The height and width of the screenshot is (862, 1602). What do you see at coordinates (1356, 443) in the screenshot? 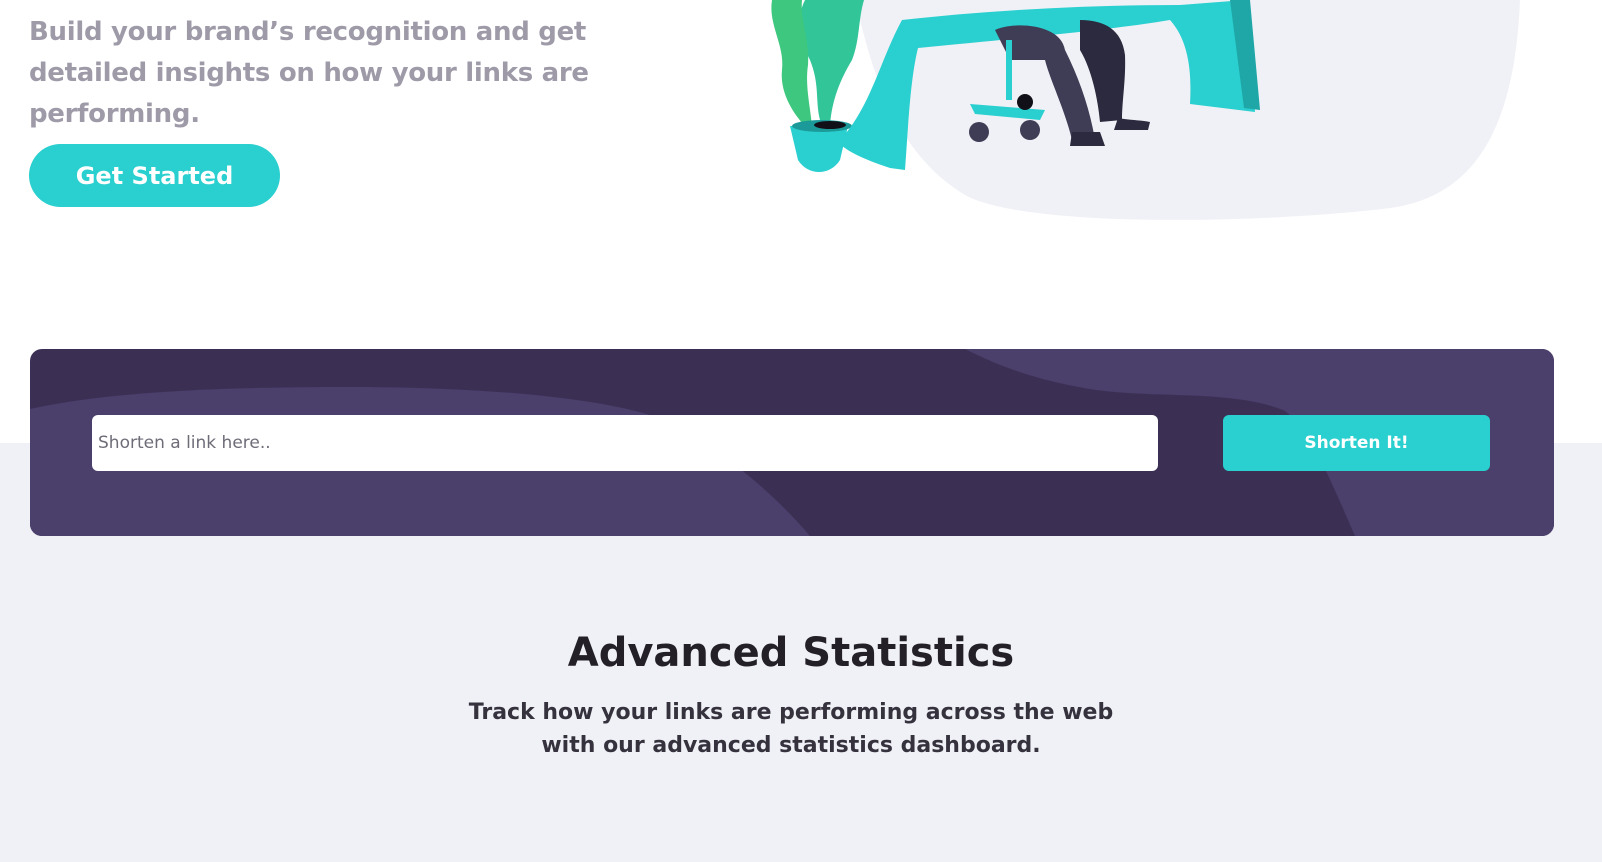
I see `shorten-button: Shorten It!` at bounding box center [1356, 443].